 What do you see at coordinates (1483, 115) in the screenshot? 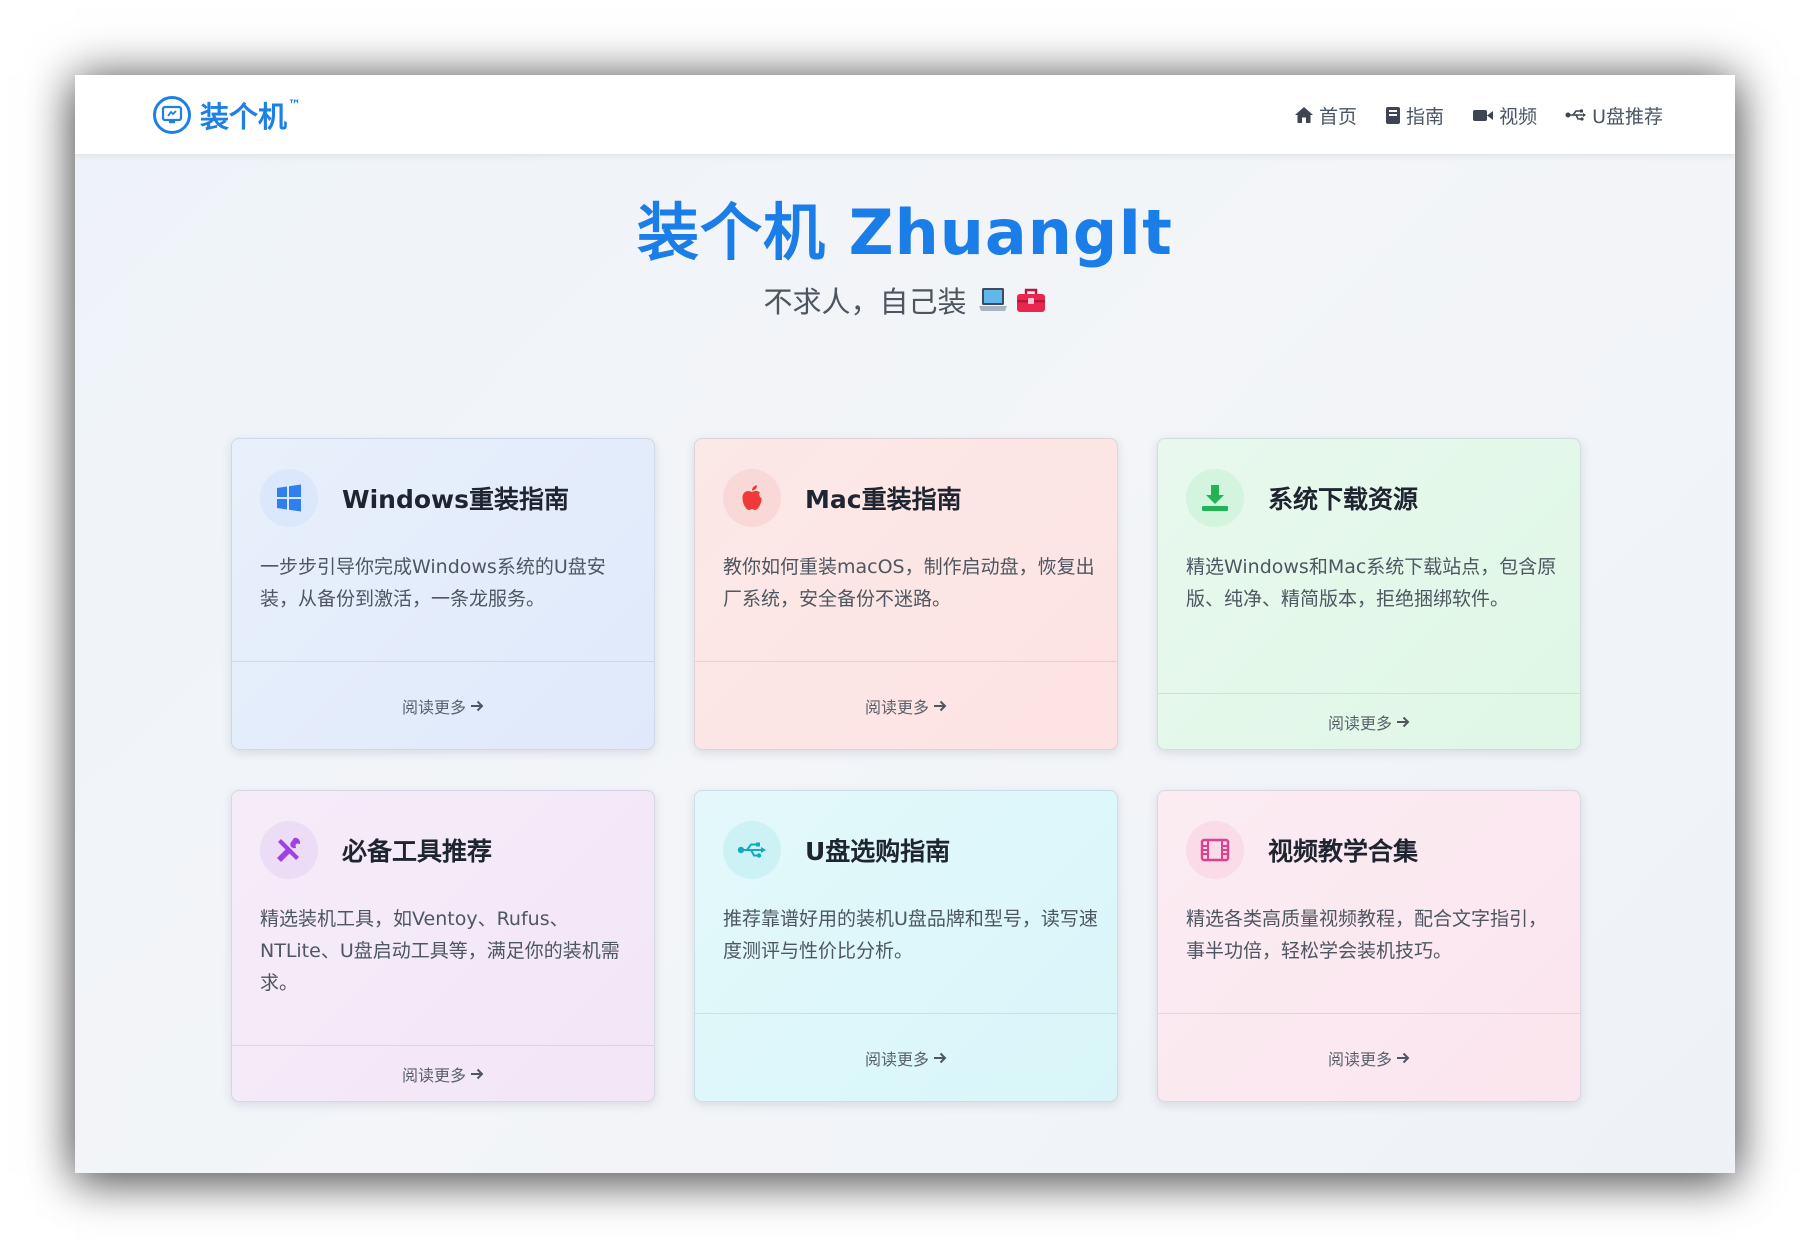
I see `video-icon` at bounding box center [1483, 115].